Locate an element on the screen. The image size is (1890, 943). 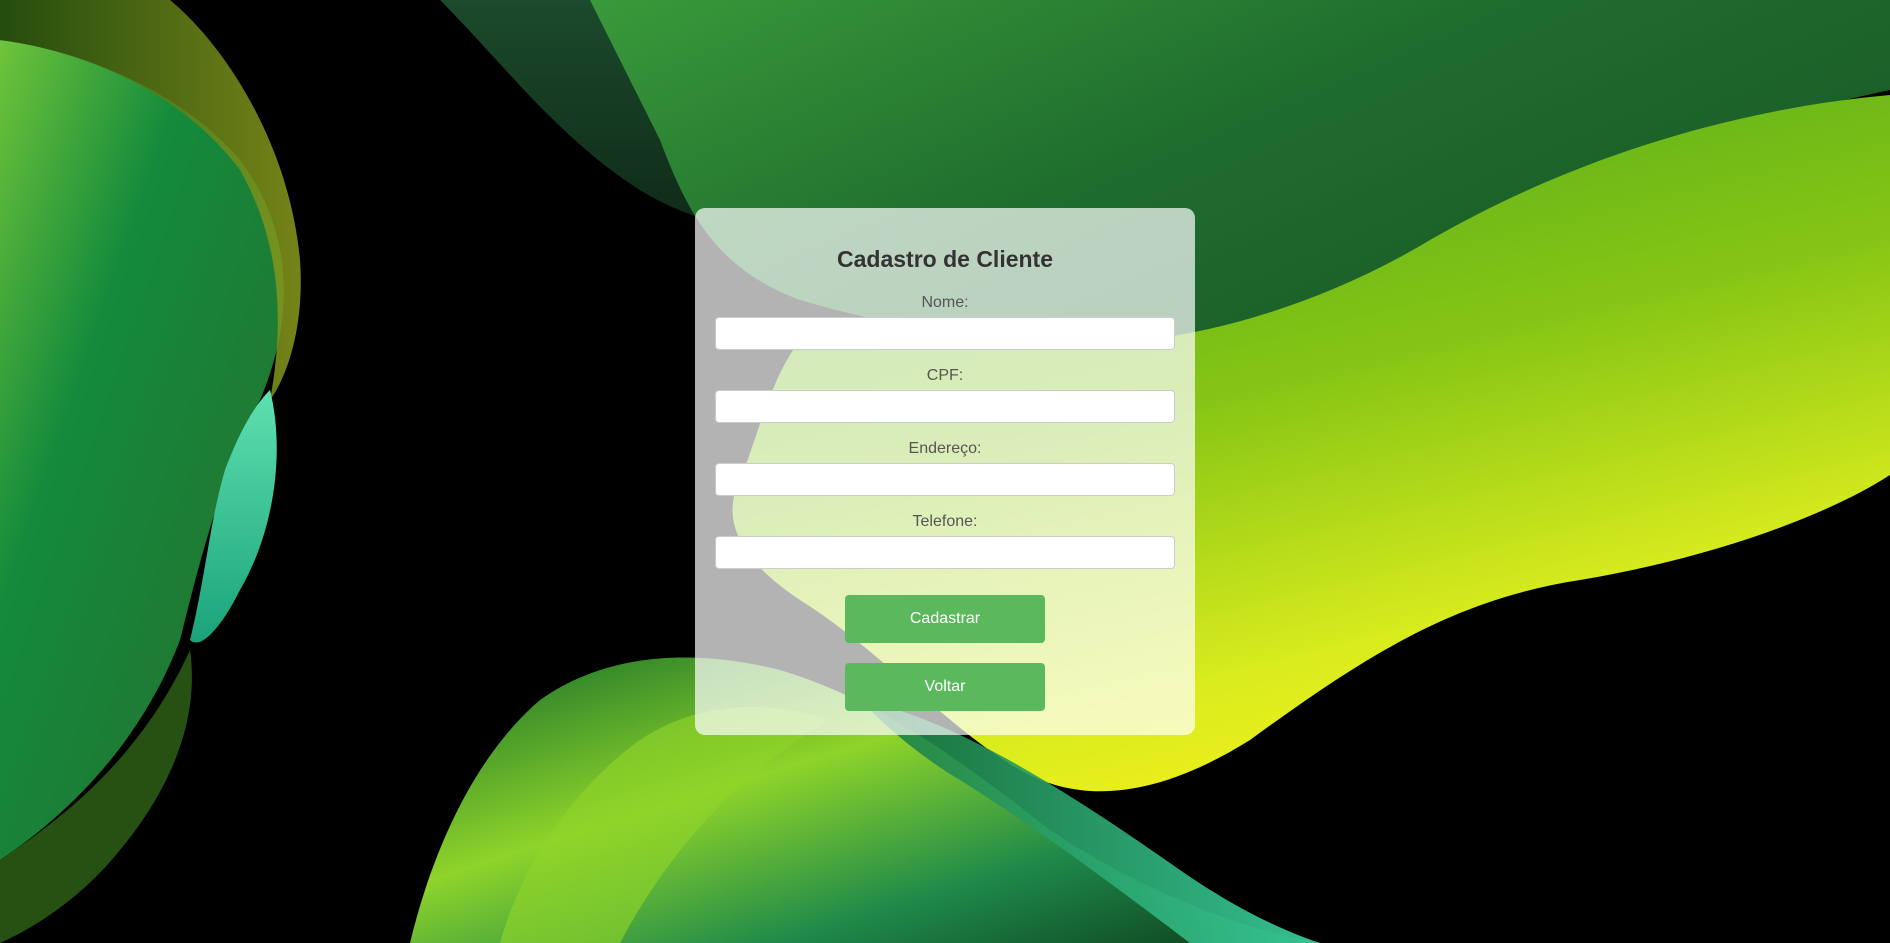
cpf-label: CPF: is located at coordinates (945, 375).